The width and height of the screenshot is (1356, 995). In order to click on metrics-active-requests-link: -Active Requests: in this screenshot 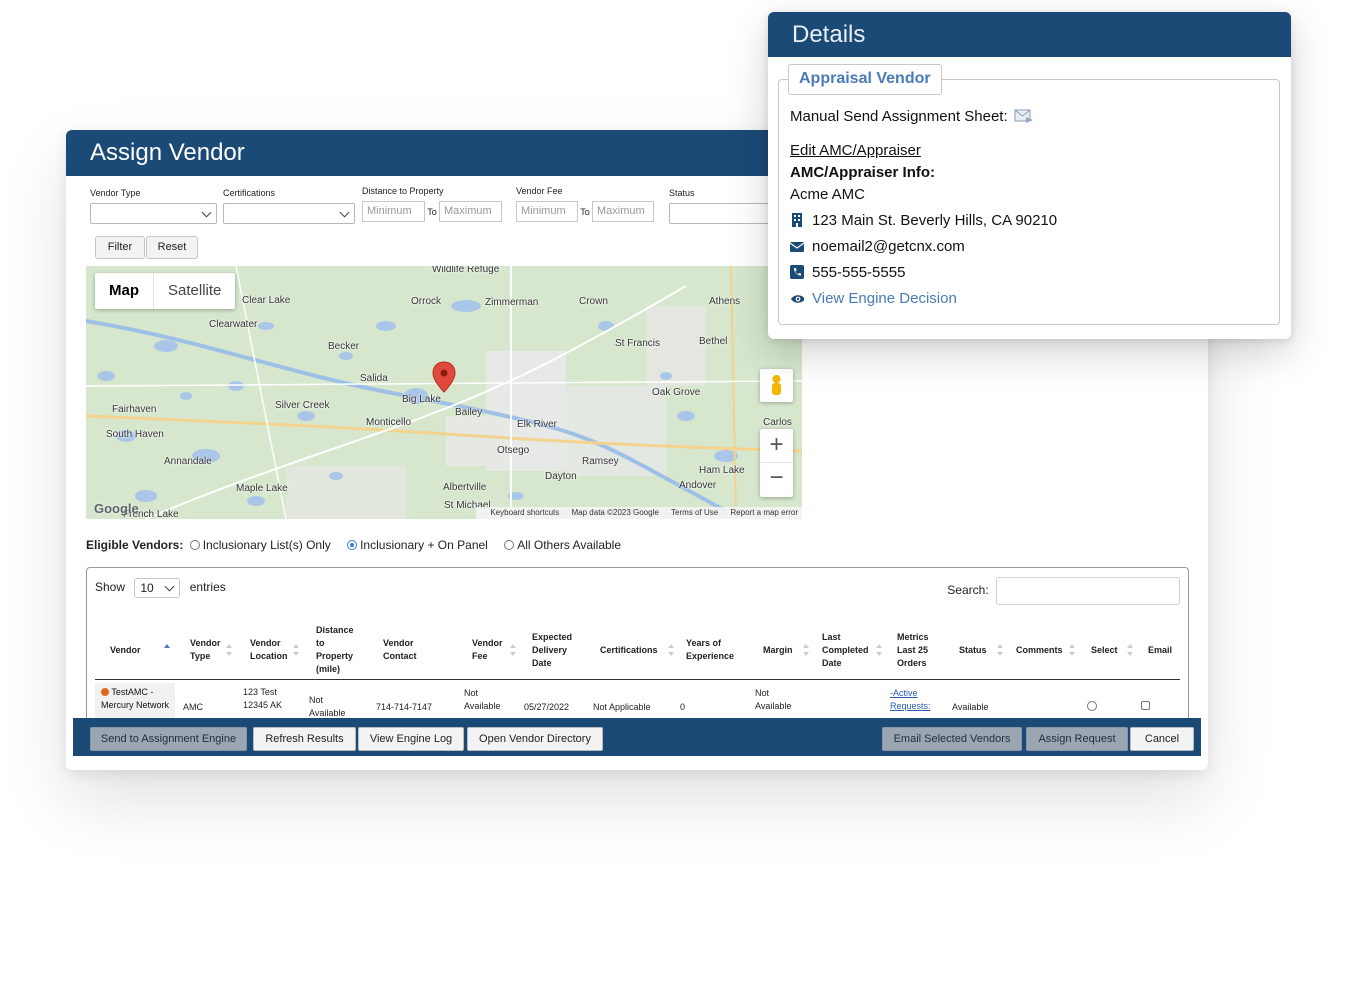, I will do `click(913, 700)`.